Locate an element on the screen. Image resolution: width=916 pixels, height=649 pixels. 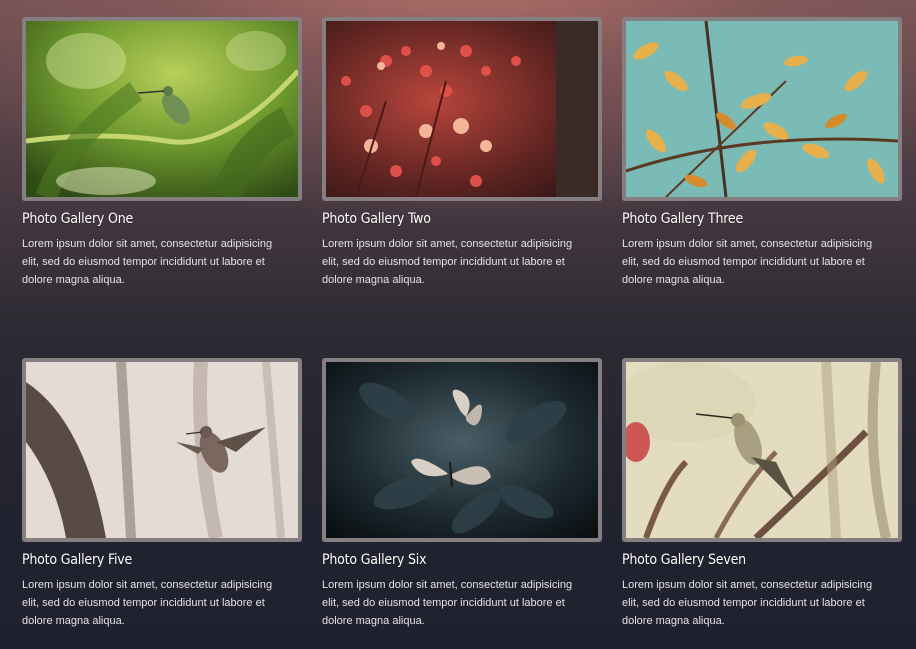
hummingbird-sepia-image is located at coordinates (162, 450).